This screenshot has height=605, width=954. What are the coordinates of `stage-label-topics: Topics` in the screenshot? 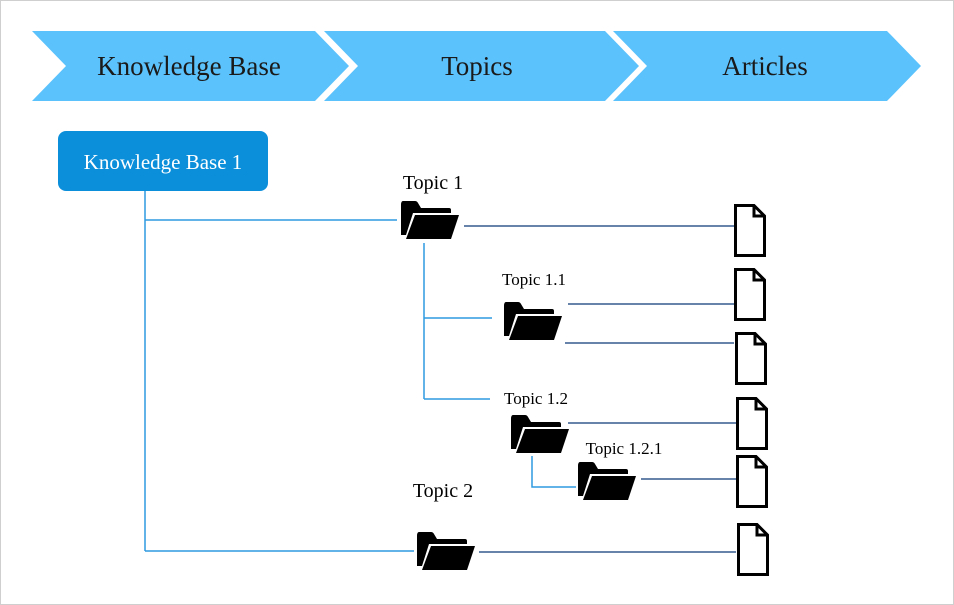 It's located at (477, 66).